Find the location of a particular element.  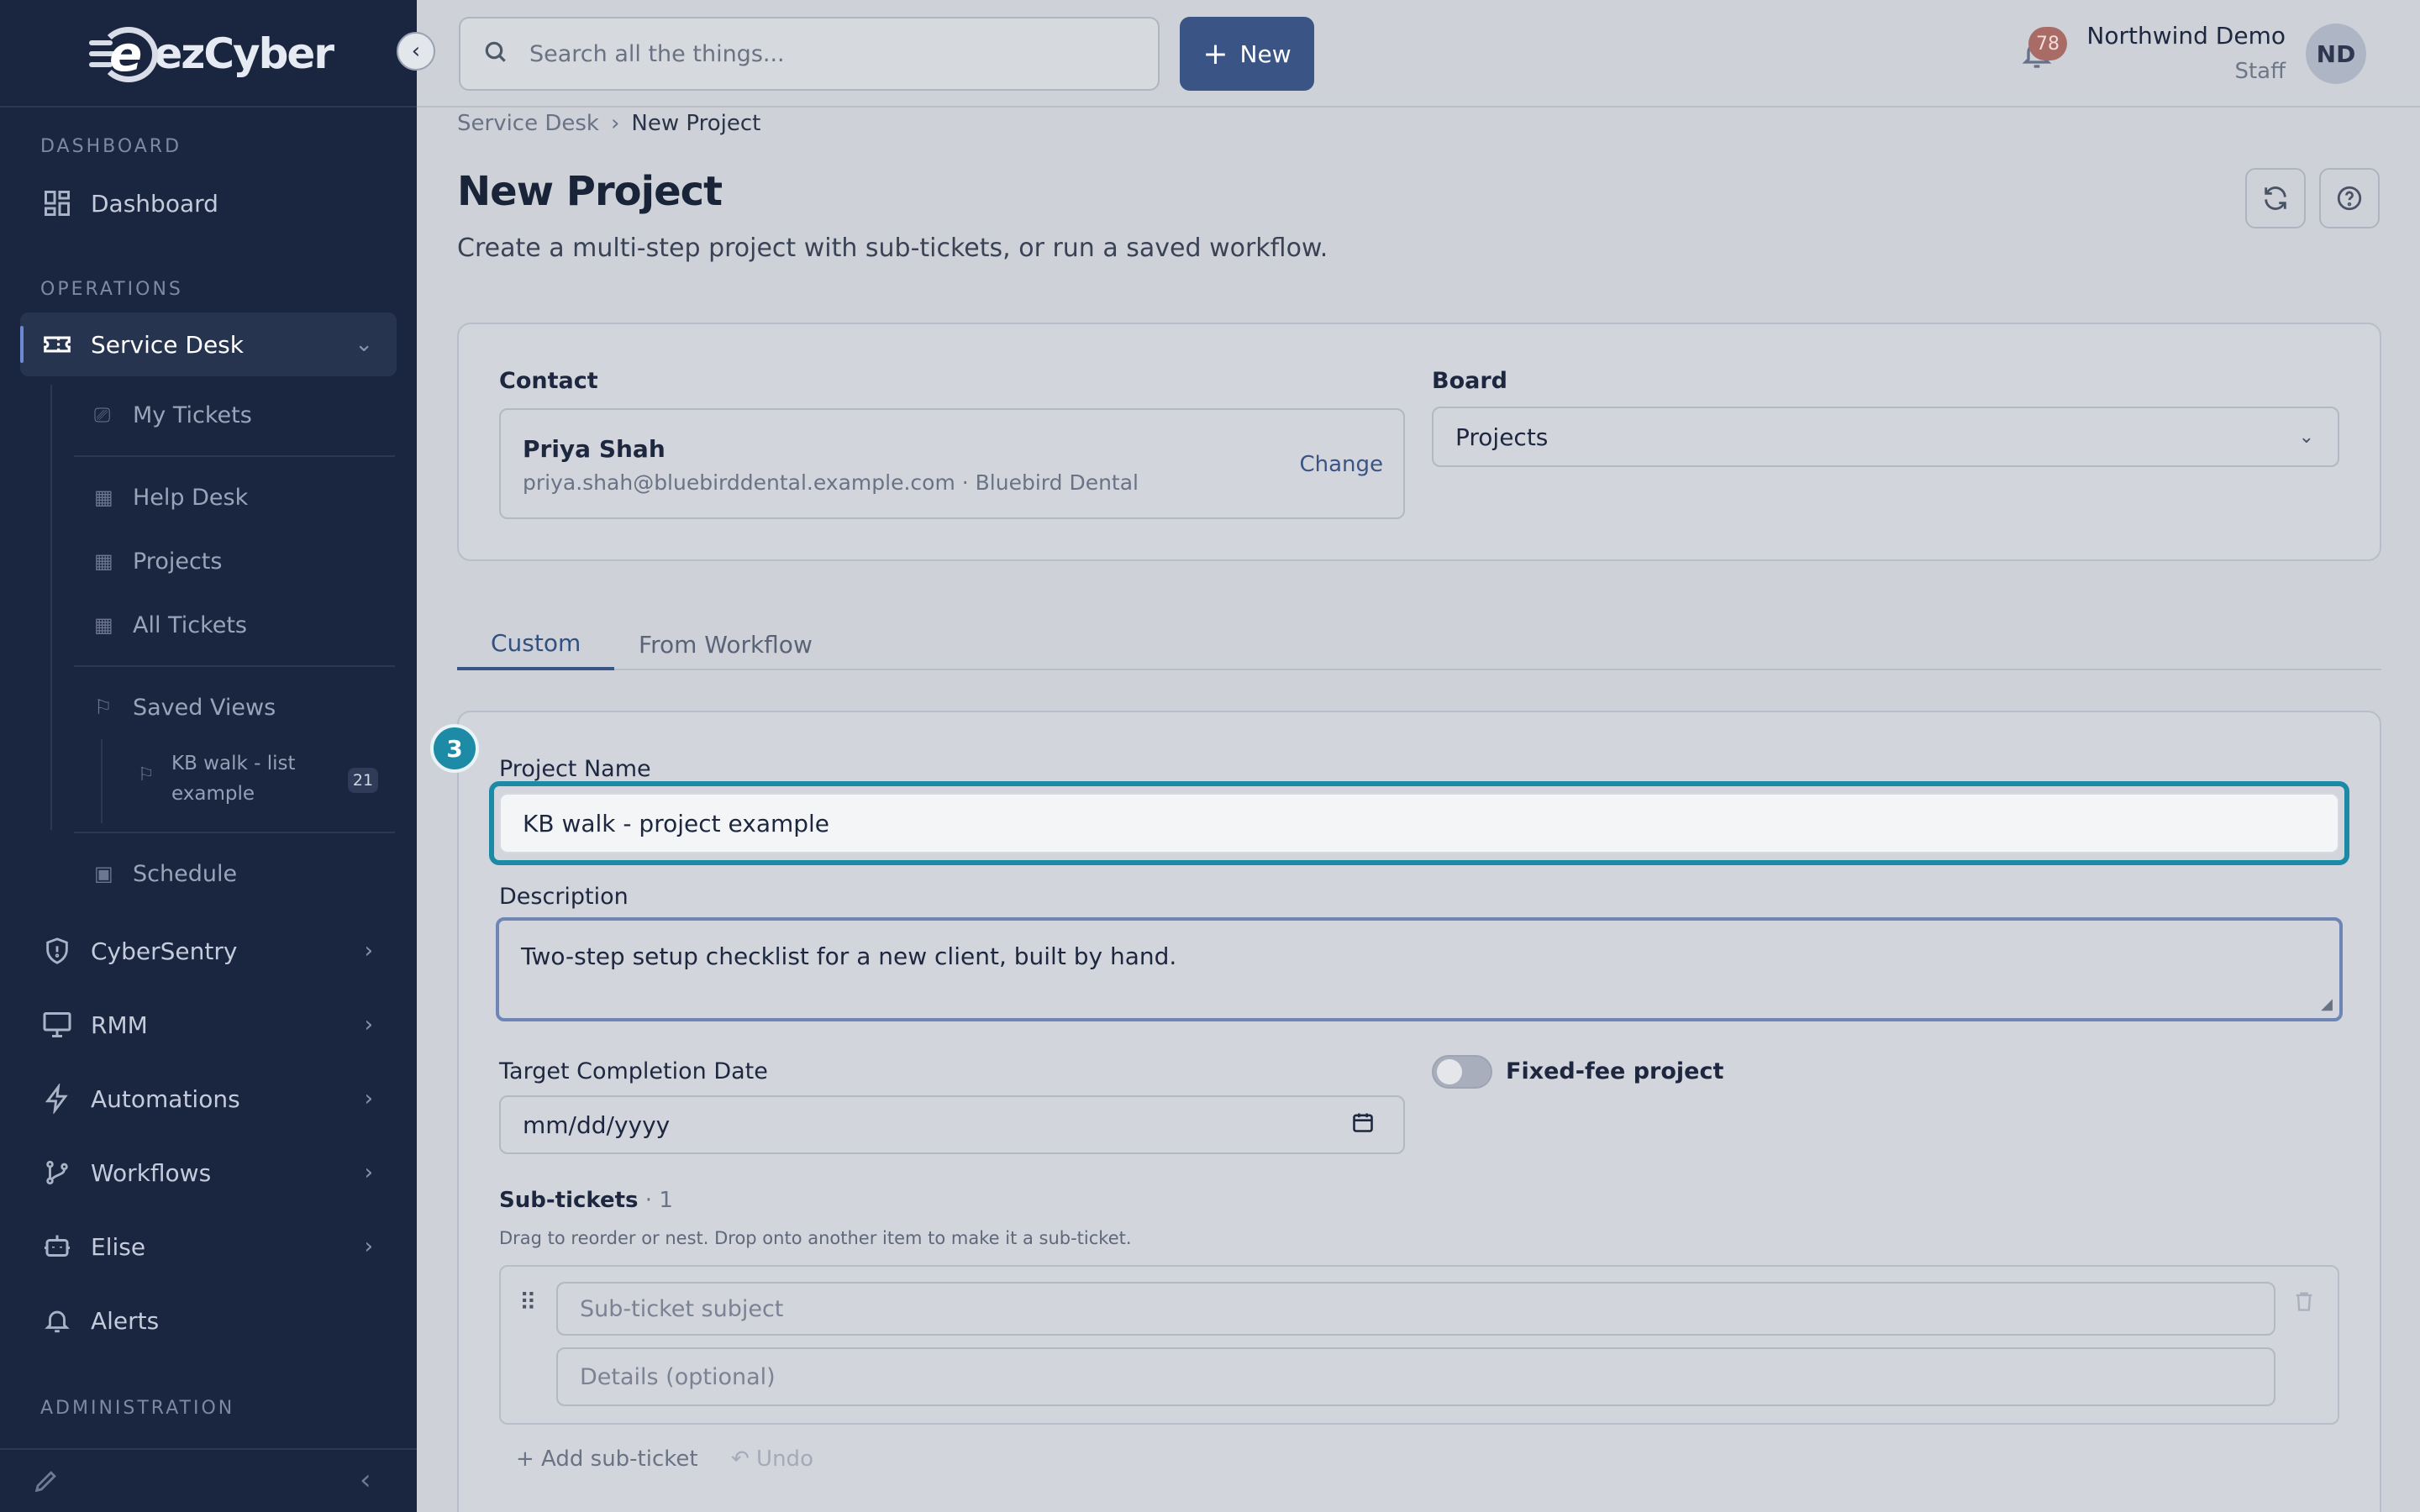

top-bar: + New is located at coordinates (1418, 54).